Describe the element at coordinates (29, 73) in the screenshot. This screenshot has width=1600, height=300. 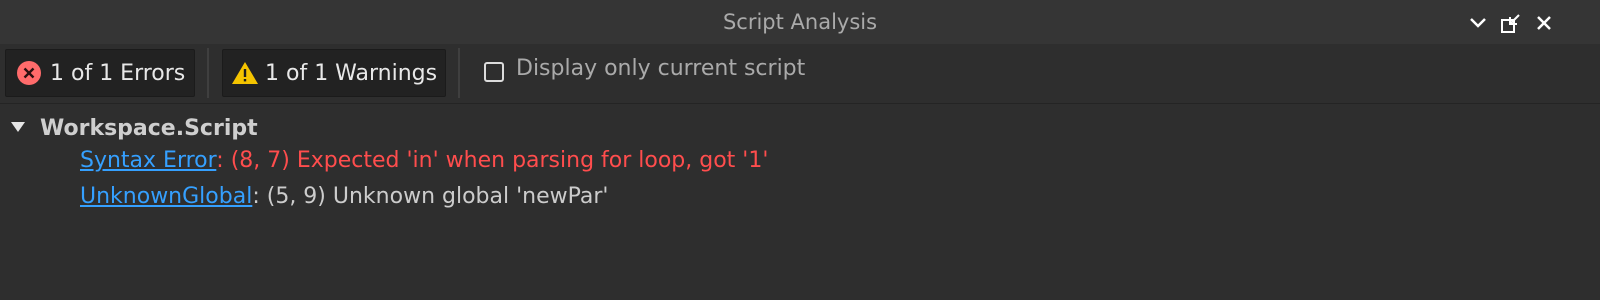
I see `error-icon` at that location.